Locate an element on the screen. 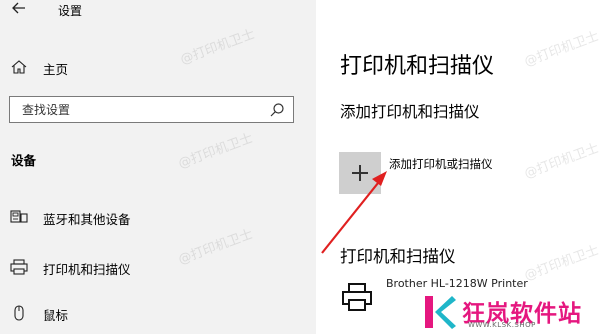  add-printer-button is located at coordinates (360, 173).